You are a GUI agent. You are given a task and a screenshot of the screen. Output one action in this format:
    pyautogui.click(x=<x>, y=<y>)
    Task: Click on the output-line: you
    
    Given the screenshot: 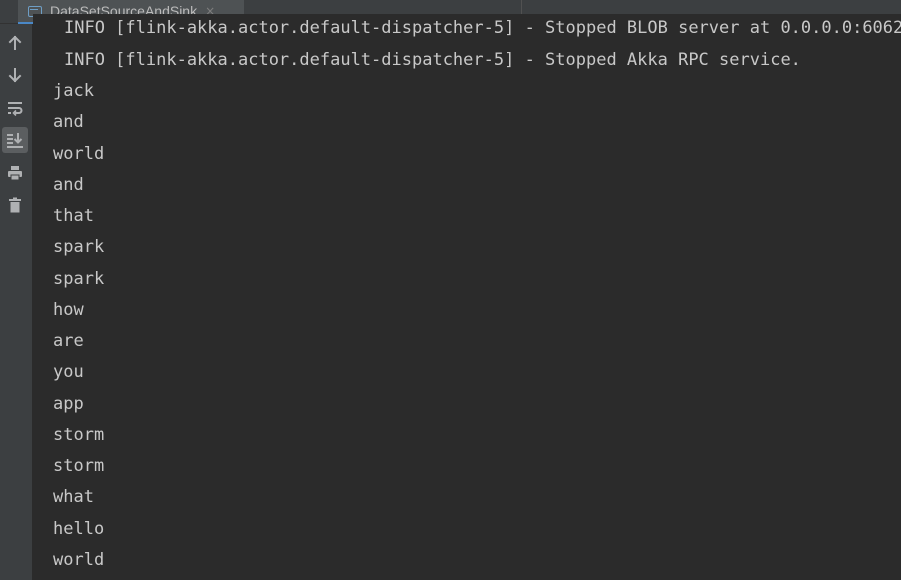 What is the action you would take?
    pyautogui.click(x=68, y=372)
    